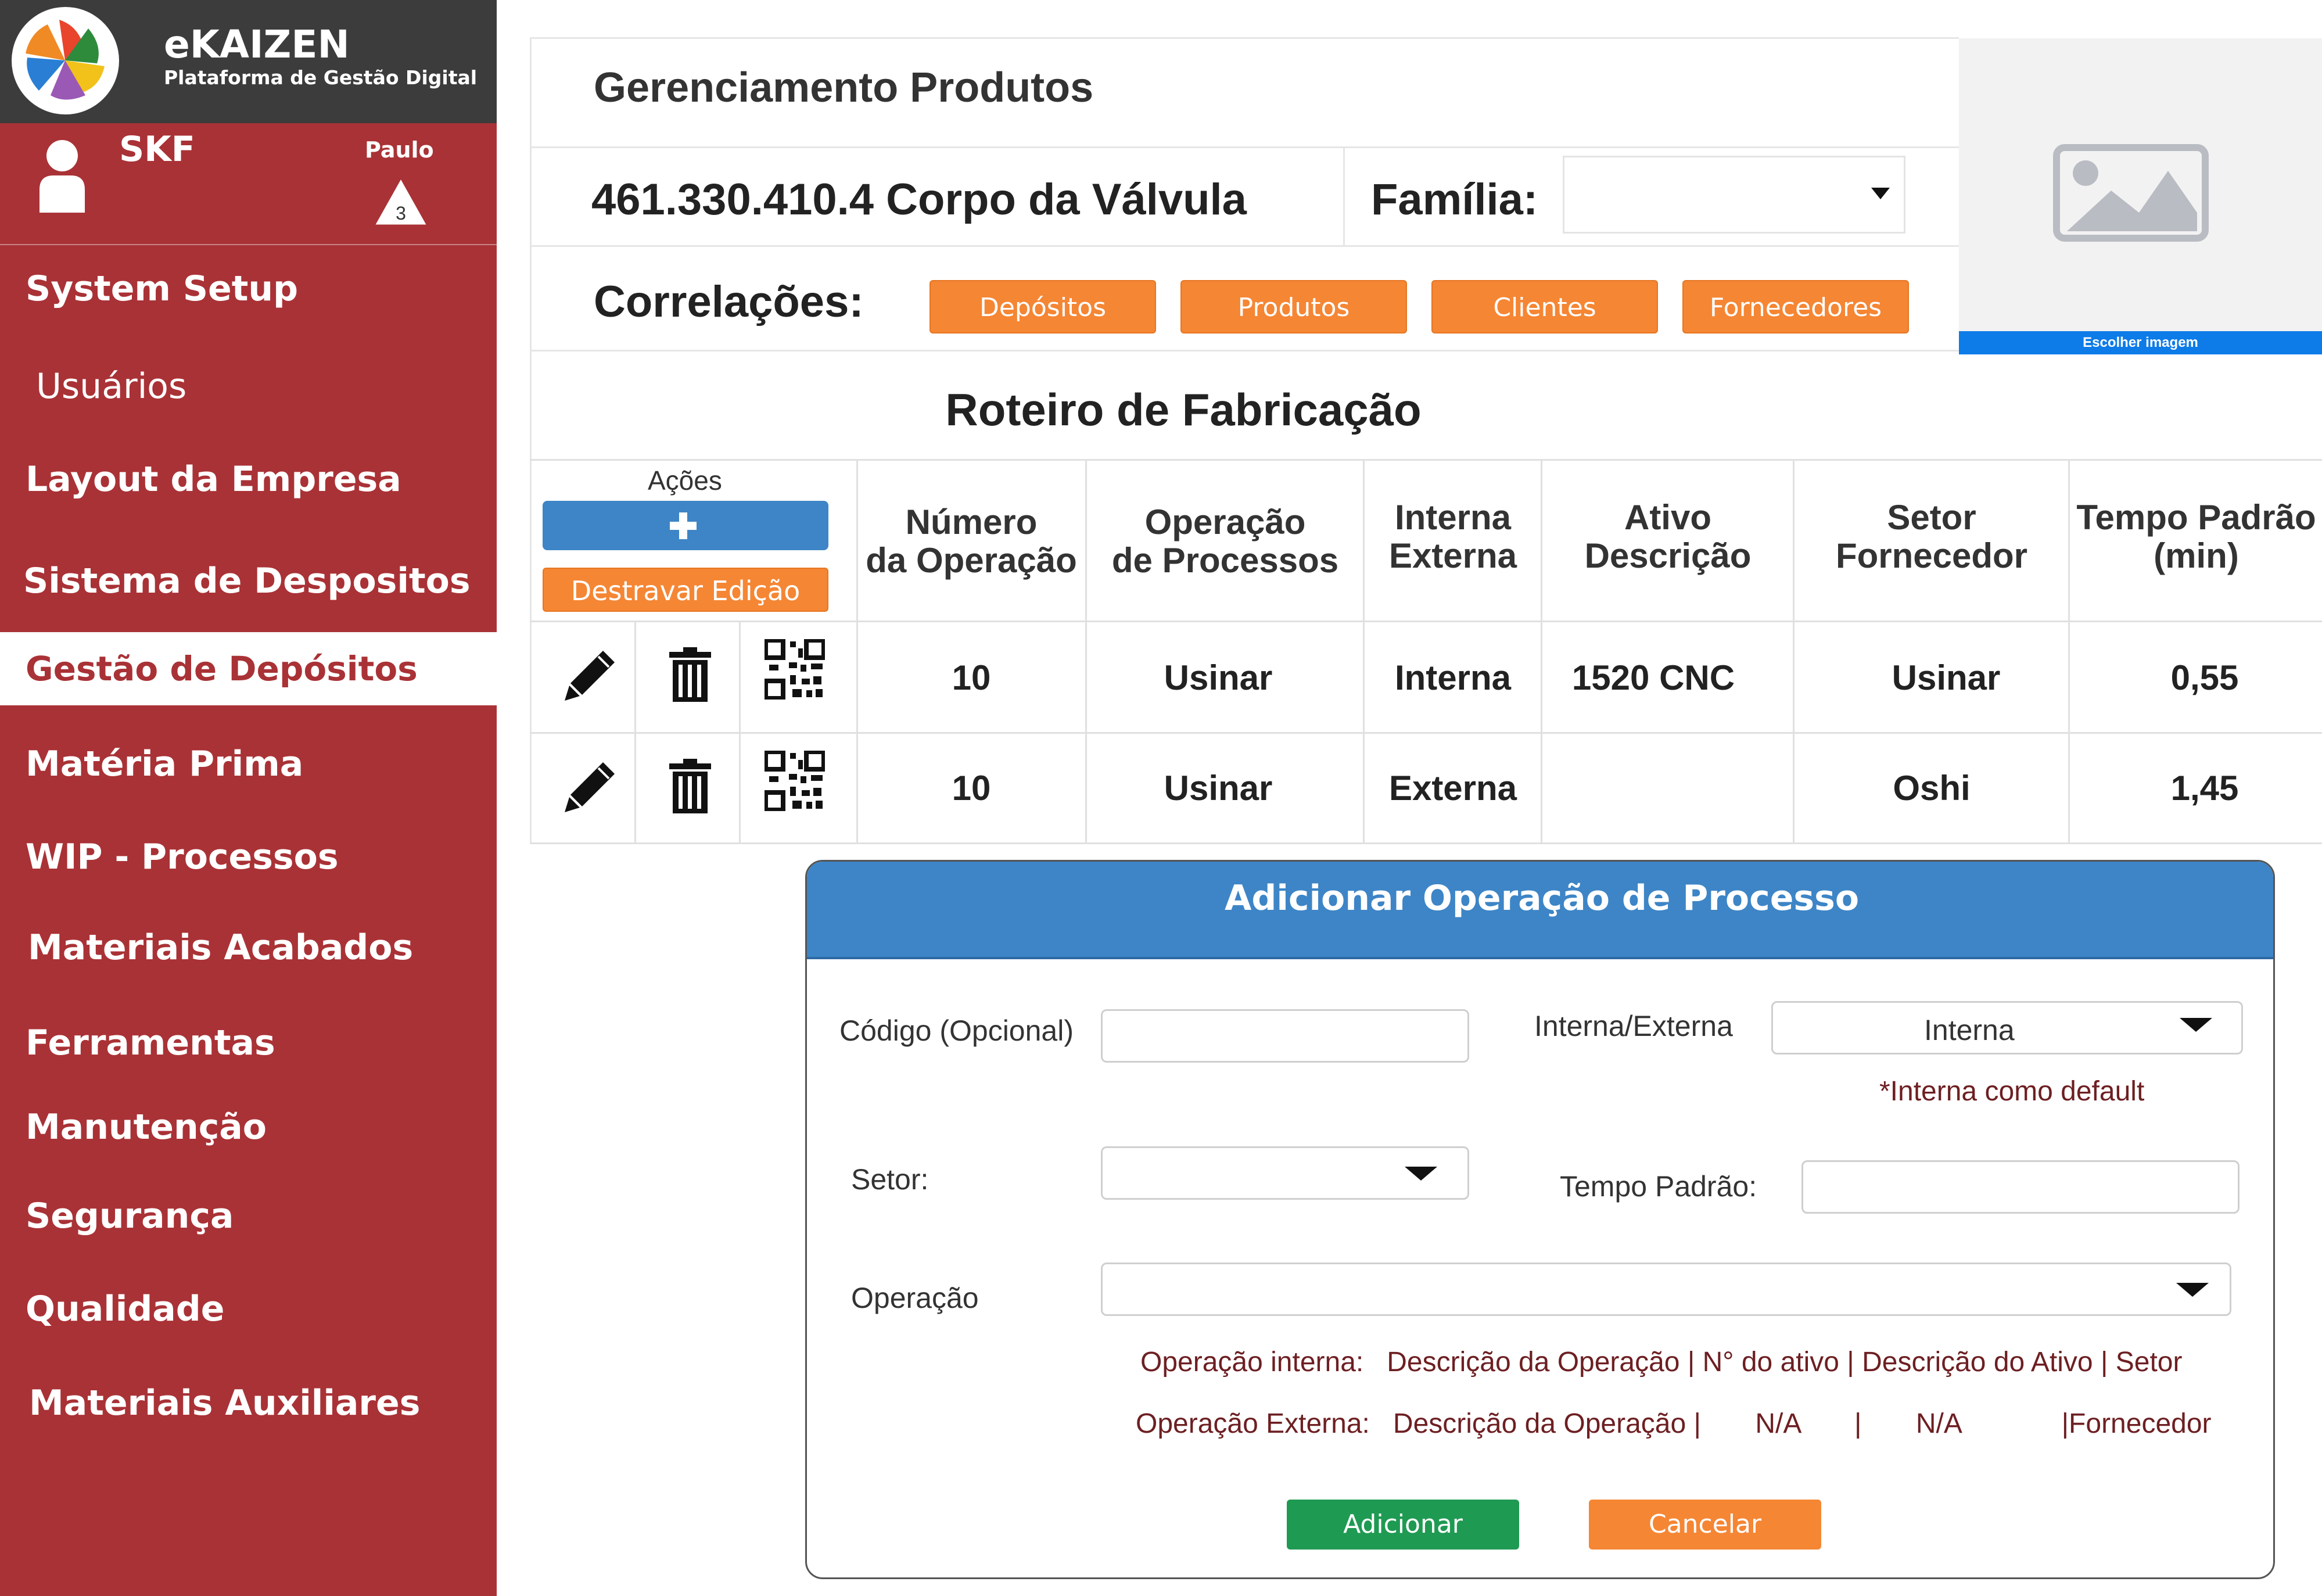 This screenshot has width=2322, height=1596. What do you see at coordinates (1931, 536) in the screenshot?
I see `column-header-setor: Setor Fornecedor` at bounding box center [1931, 536].